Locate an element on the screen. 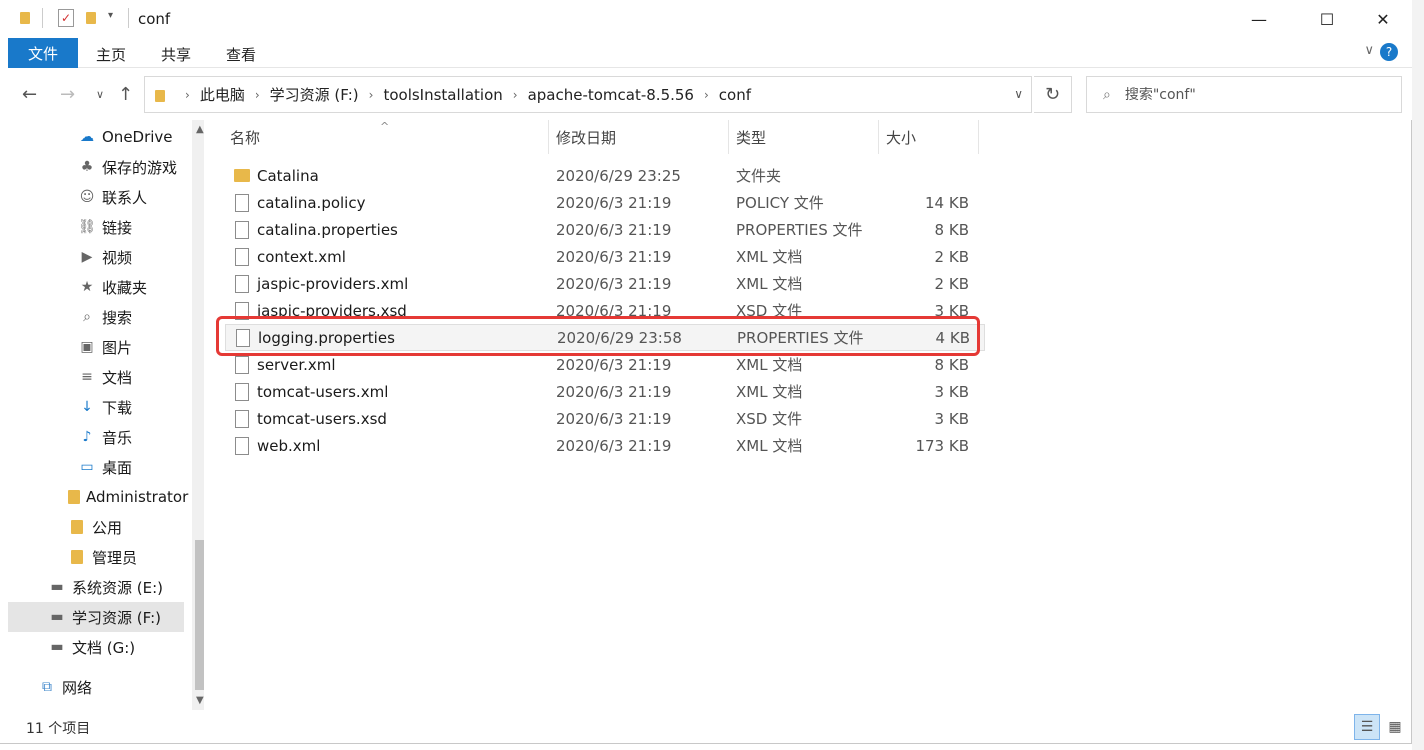 Image resolution: width=1424 pixels, height=750 pixels. cloud-icon: ☁ is located at coordinates (87, 137).